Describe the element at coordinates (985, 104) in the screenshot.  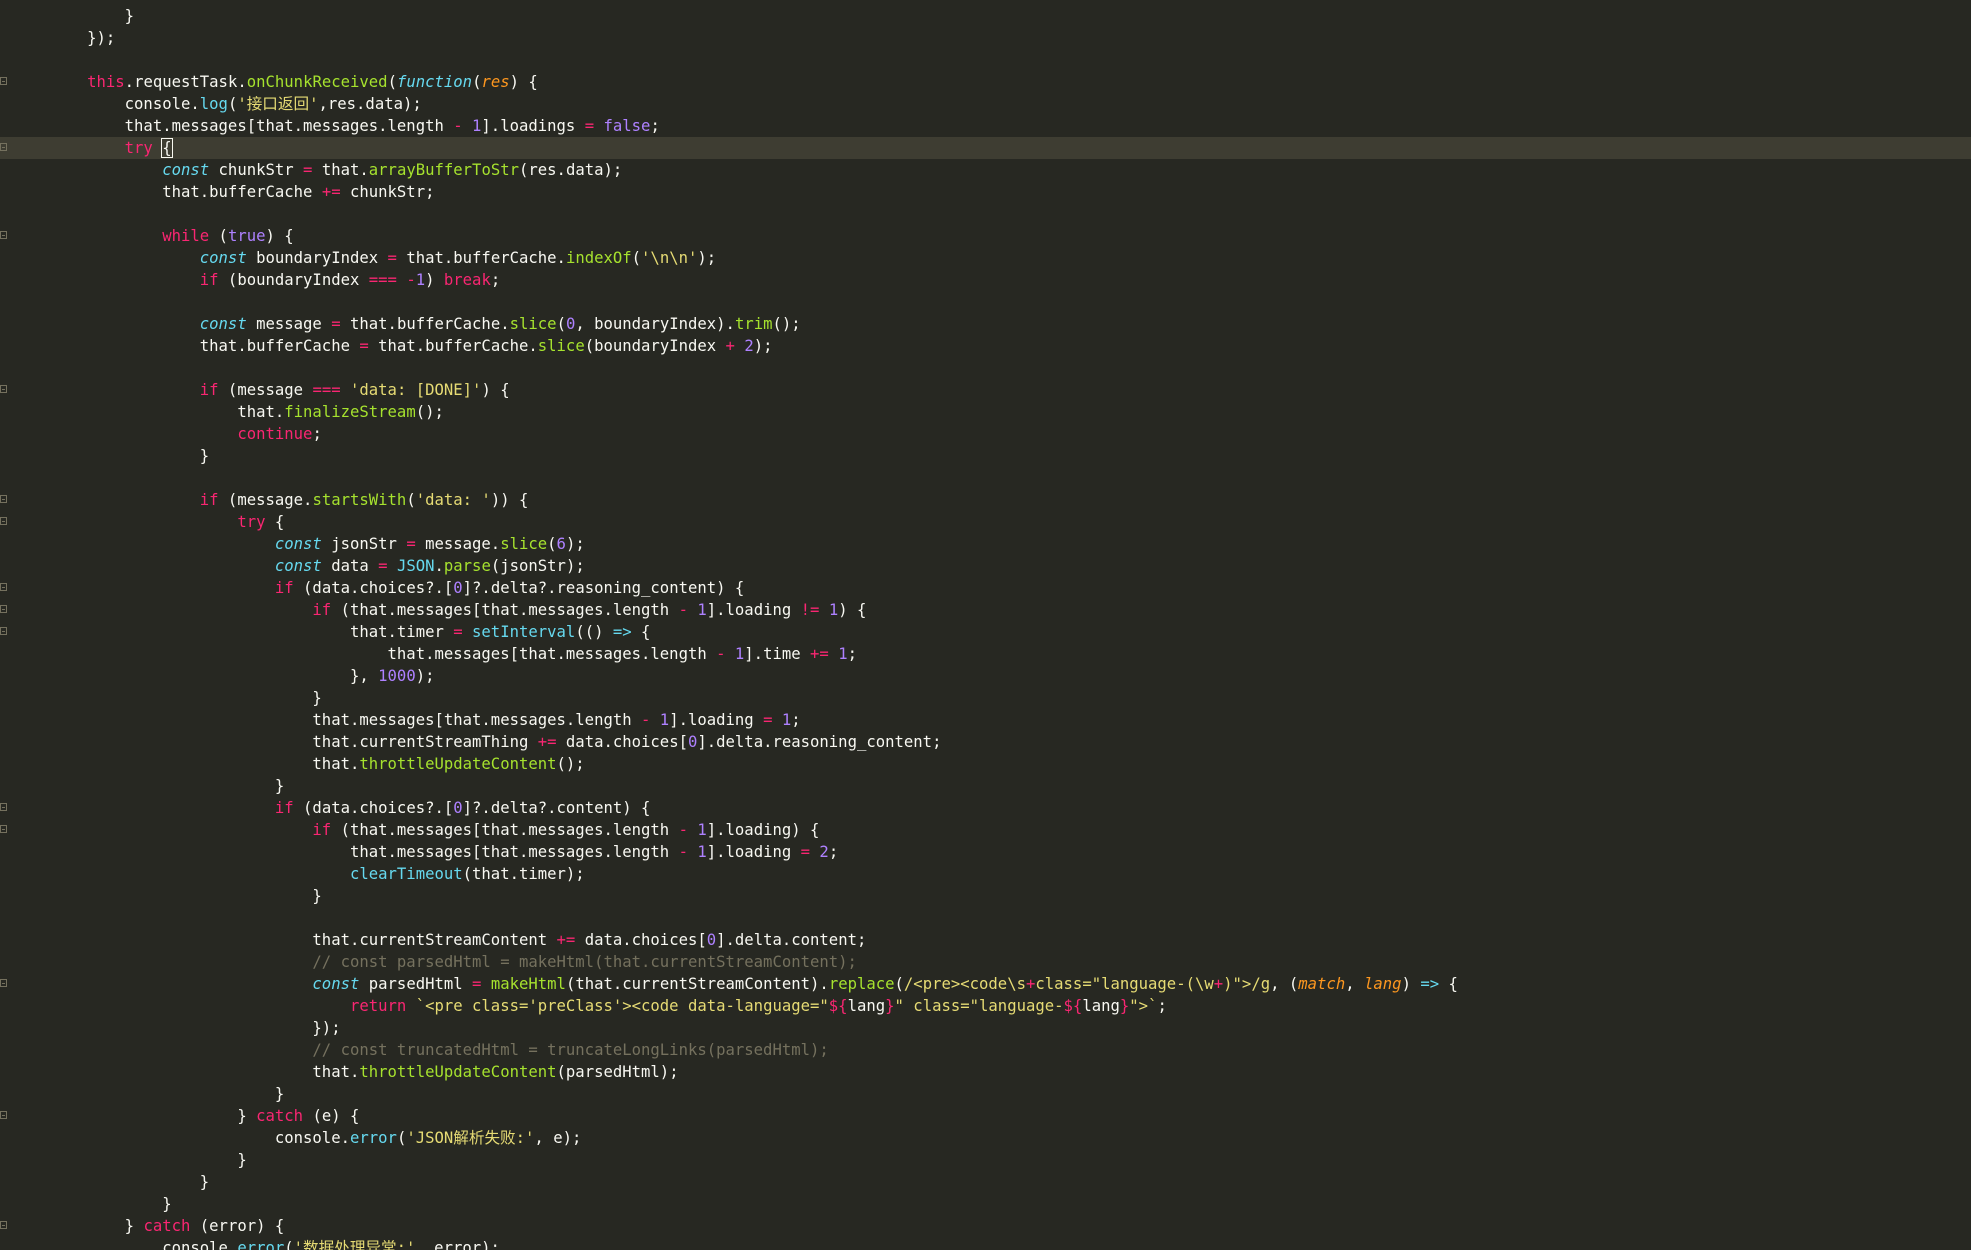
I see `code-line: console.log('接口返回',res.data);` at that location.